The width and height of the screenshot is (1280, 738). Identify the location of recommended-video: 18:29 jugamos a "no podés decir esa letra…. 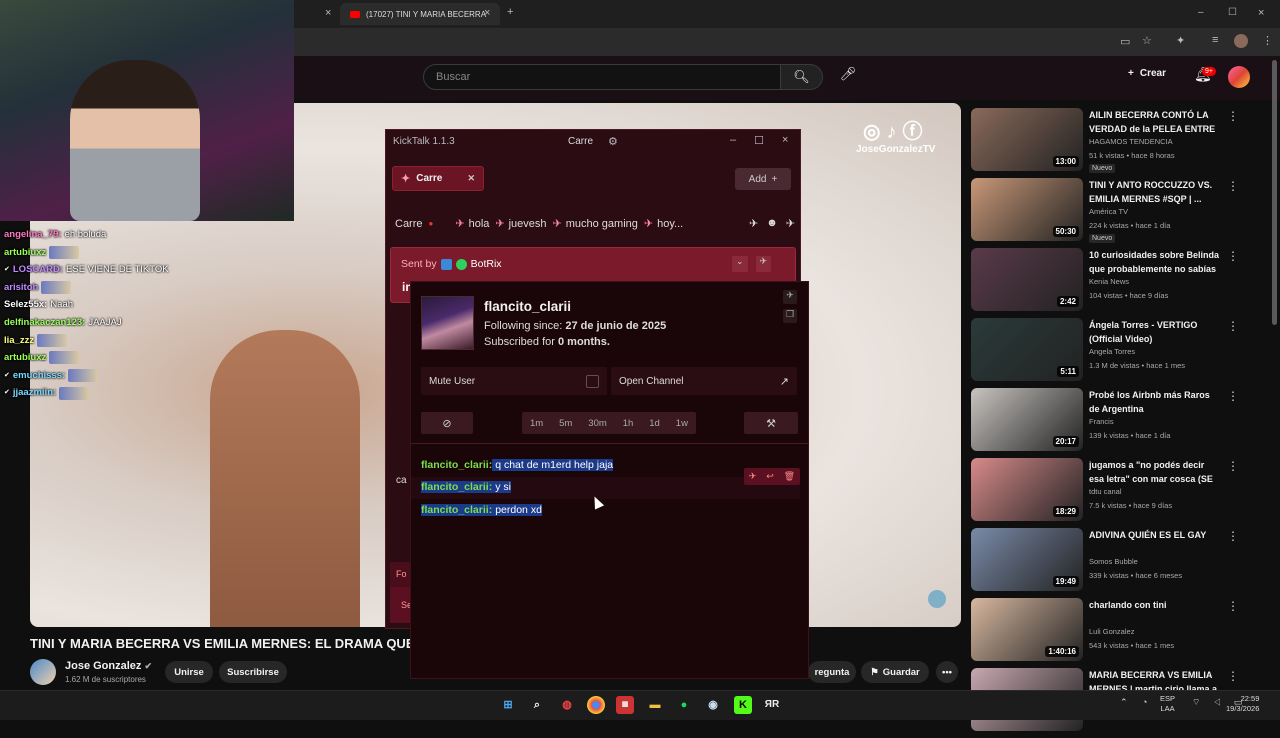
(1111, 492).